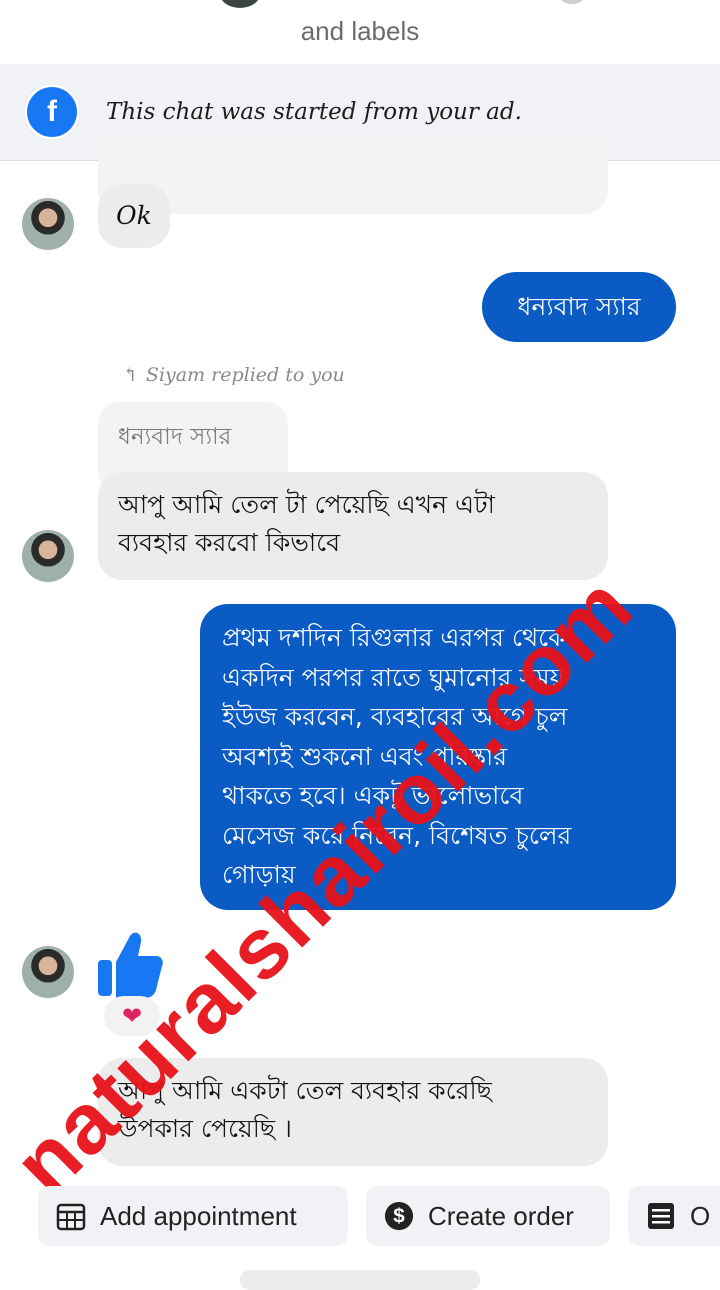 The height and width of the screenshot is (1290, 720). Describe the element at coordinates (175, 437) in the screenshot. I see `quoted-text: ধন্যবাদ স্যার` at that location.